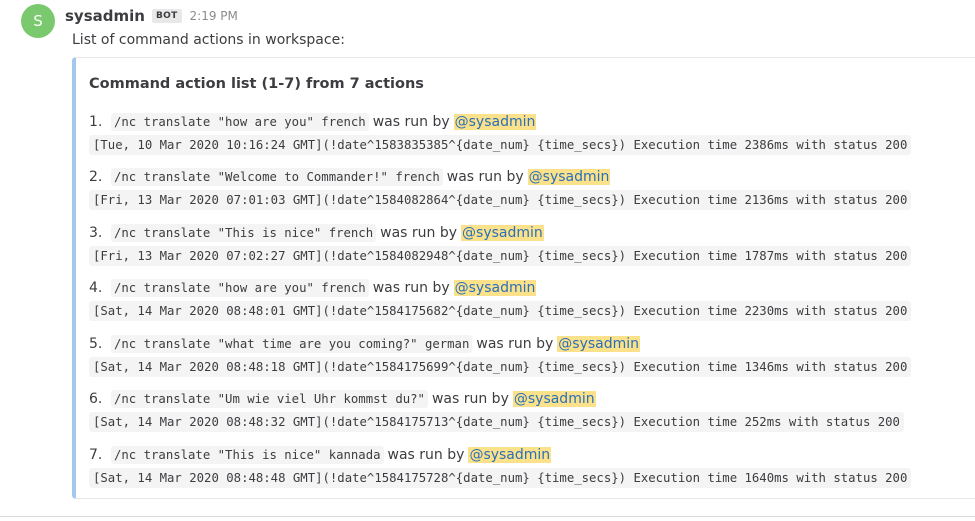 The image size is (975, 521). I want to click on post-time: 2:19 PM, so click(214, 16).